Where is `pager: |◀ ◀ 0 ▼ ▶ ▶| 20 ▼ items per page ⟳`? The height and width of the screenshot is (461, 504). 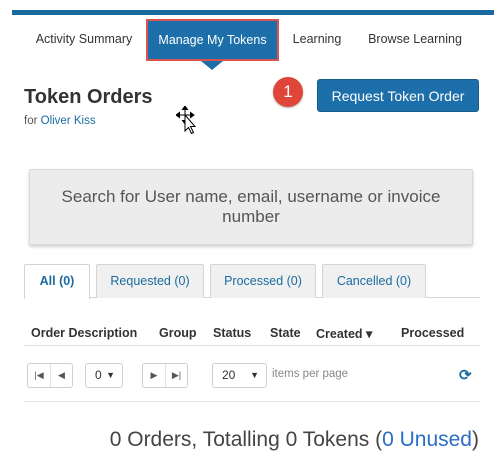 pager: |◀ ◀ 0 ▼ ▶ ▶| 20 ▼ items per page ⟳ is located at coordinates (252, 376).